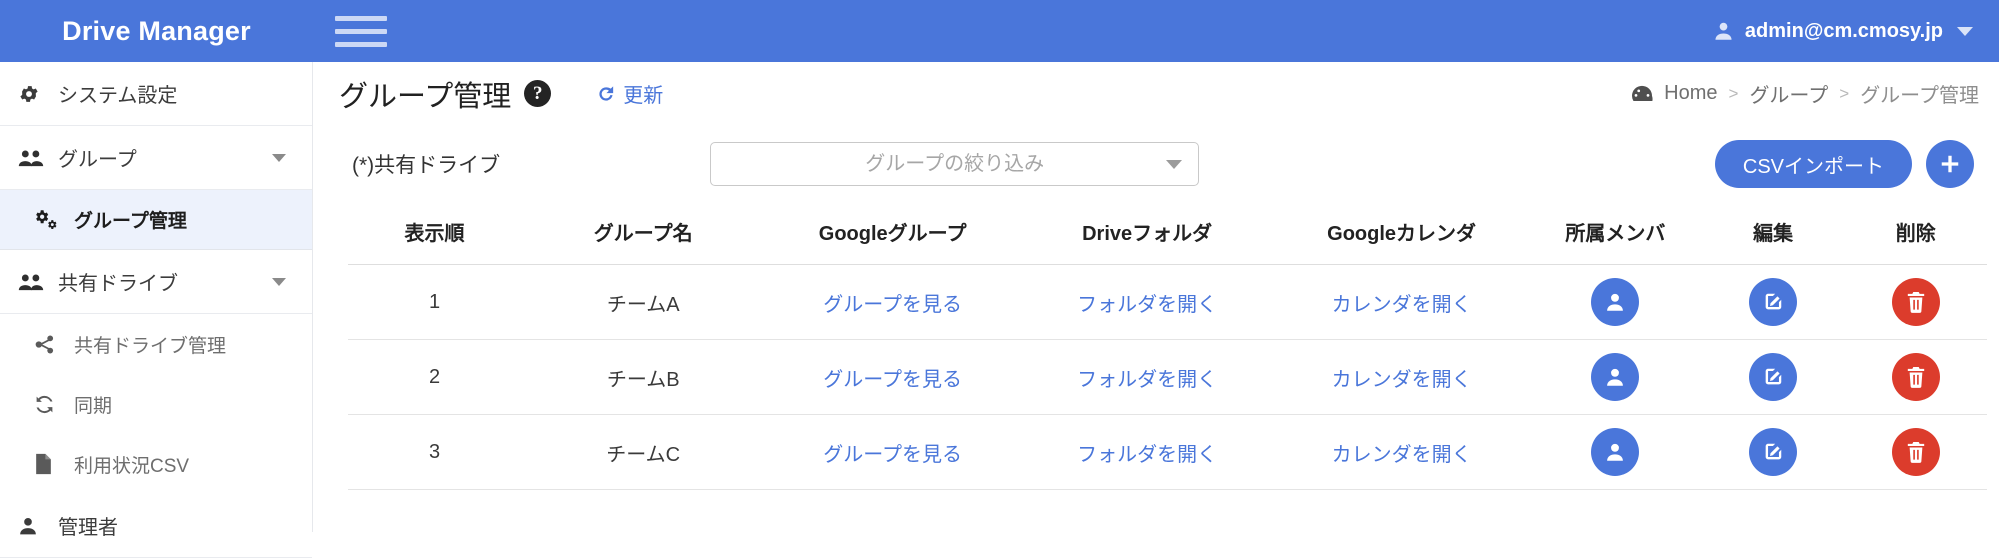 Image resolution: width=1999 pixels, height=558 pixels. I want to click on table-row: 1 チームA グループを見る フォルダを開く カレンダを開く, so click(1167, 302).